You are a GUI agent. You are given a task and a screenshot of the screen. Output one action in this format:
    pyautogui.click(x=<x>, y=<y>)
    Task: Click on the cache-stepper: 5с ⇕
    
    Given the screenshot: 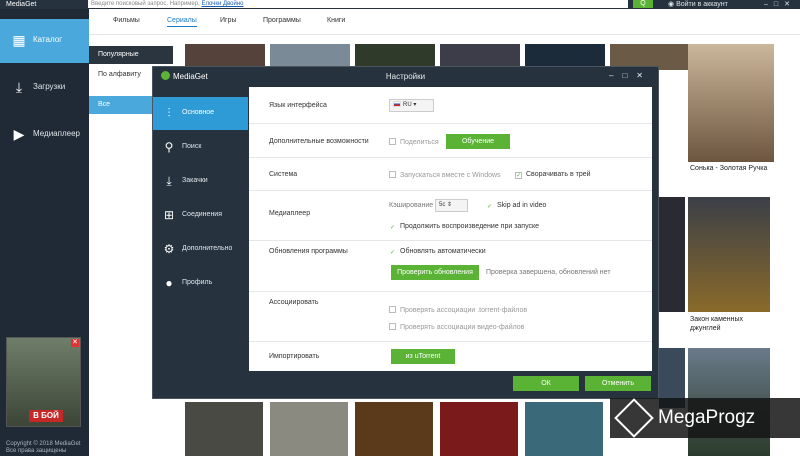 What is the action you would take?
    pyautogui.click(x=451, y=205)
    